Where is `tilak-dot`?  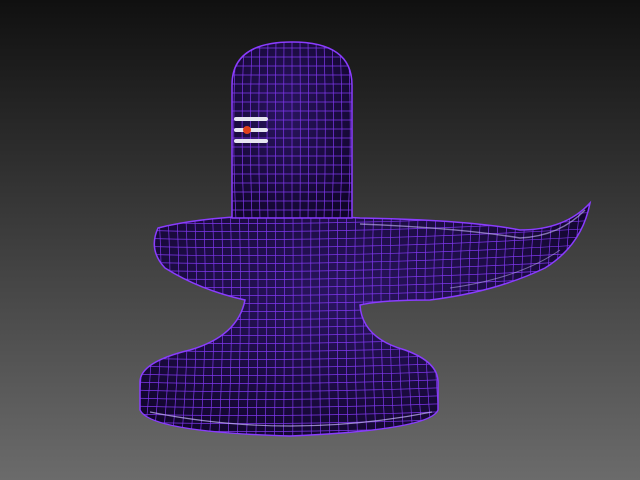 tilak-dot is located at coordinates (247, 130).